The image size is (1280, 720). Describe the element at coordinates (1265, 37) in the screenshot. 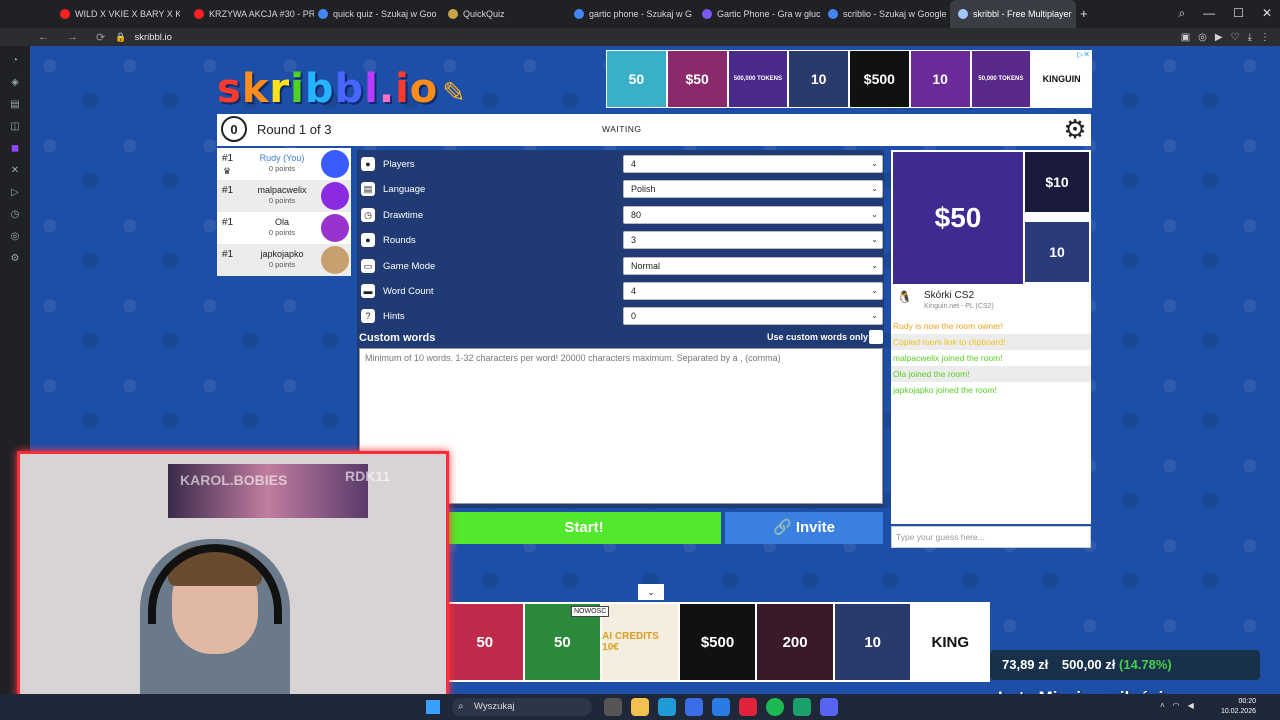

I see `menu-icon: ⋮` at that location.